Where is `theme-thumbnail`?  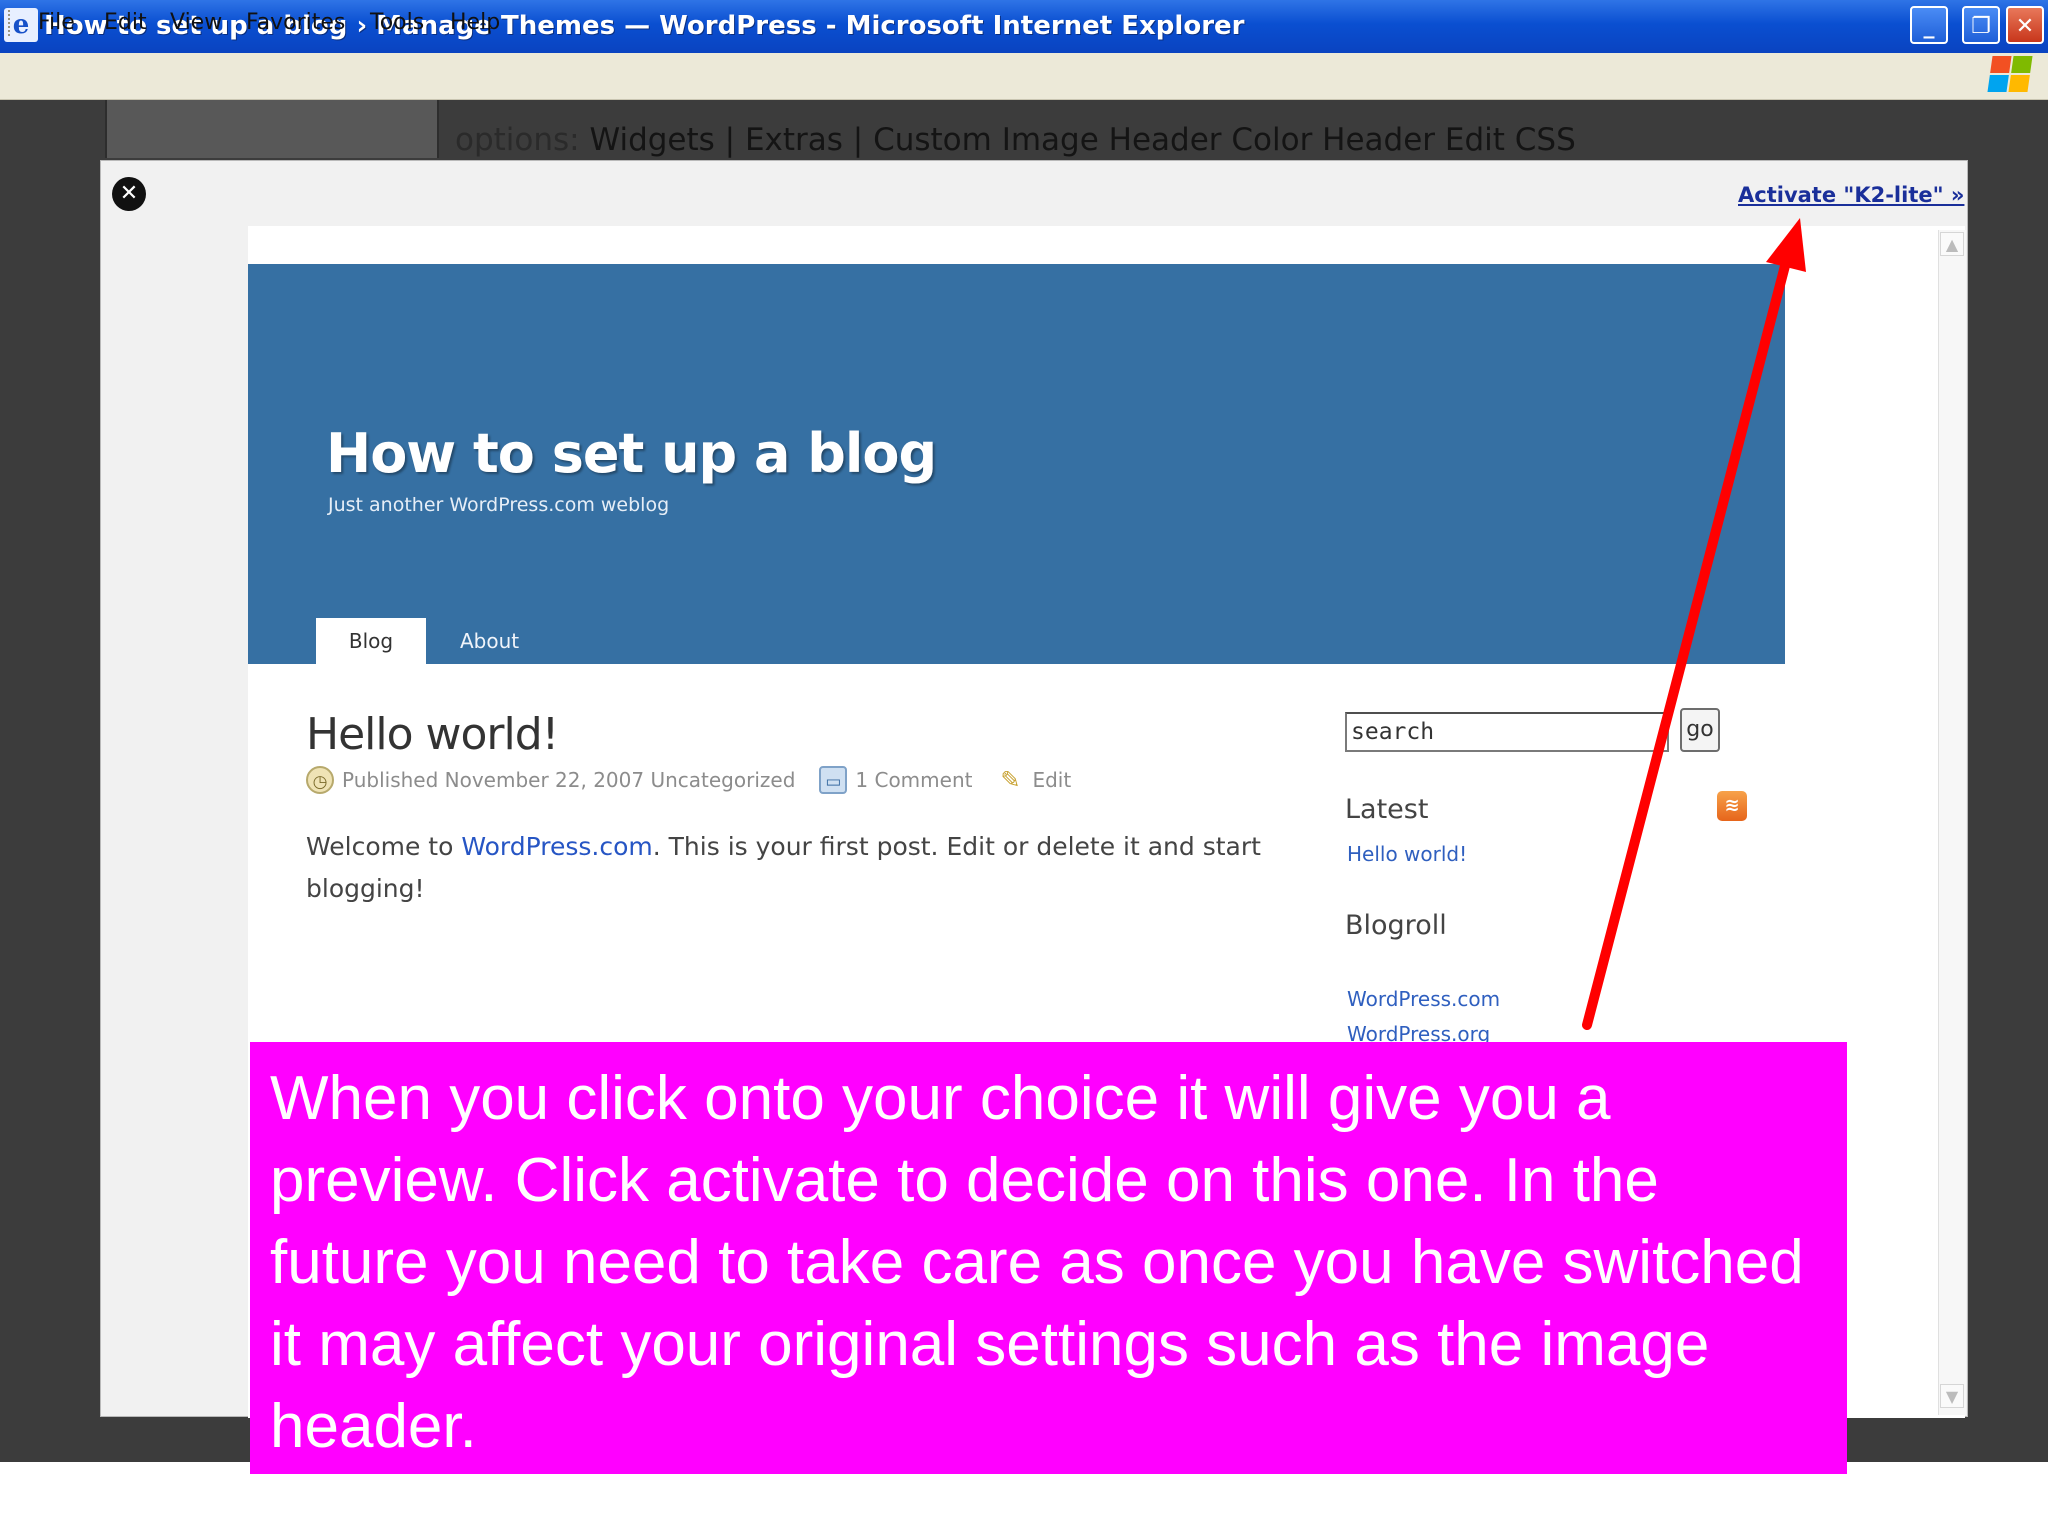
theme-thumbnail is located at coordinates (272, 129).